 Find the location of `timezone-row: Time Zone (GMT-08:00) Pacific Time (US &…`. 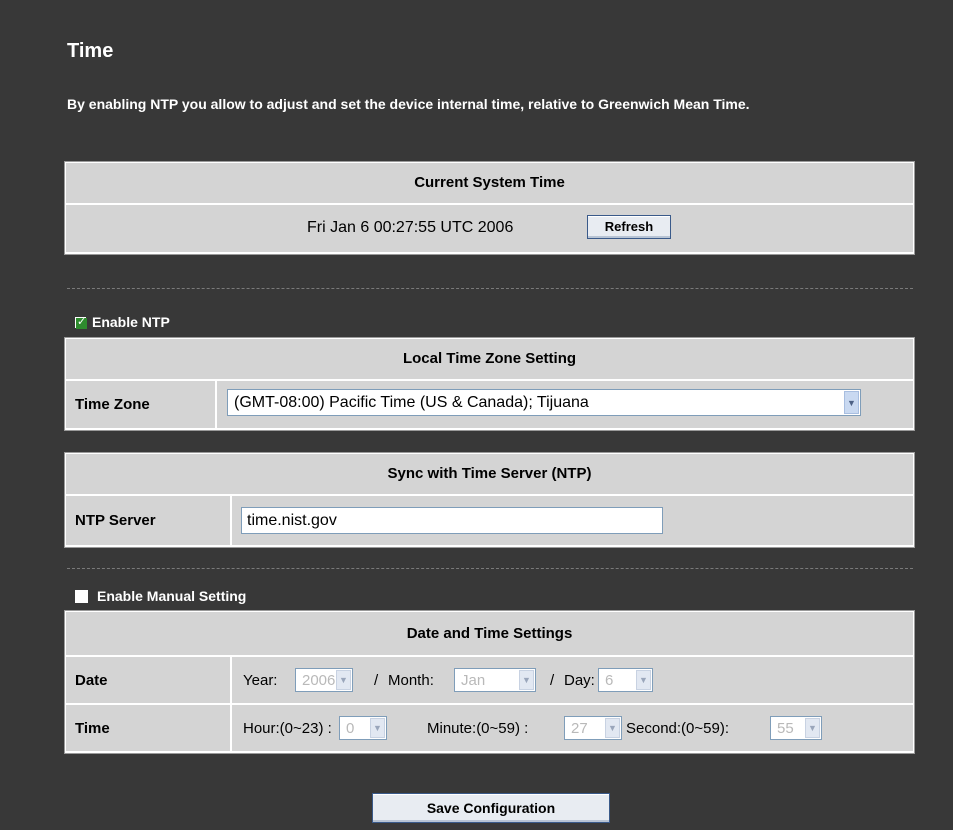

timezone-row: Time Zone (GMT-08:00) Pacific Time (US &… is located at coordinates (489, 404).